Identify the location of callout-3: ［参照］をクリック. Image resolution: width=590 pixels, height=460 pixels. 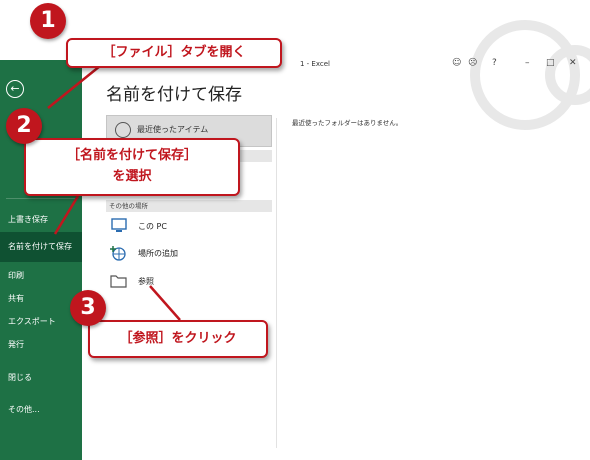
(178, 339).